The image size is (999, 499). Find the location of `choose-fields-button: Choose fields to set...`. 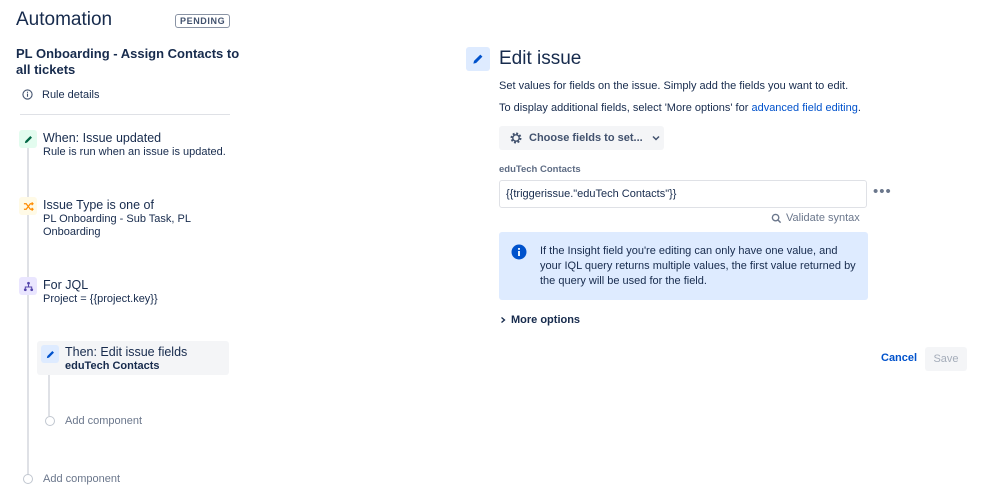

choose-fields-button: Choose fields to set... is located at coordinates (581, 138).